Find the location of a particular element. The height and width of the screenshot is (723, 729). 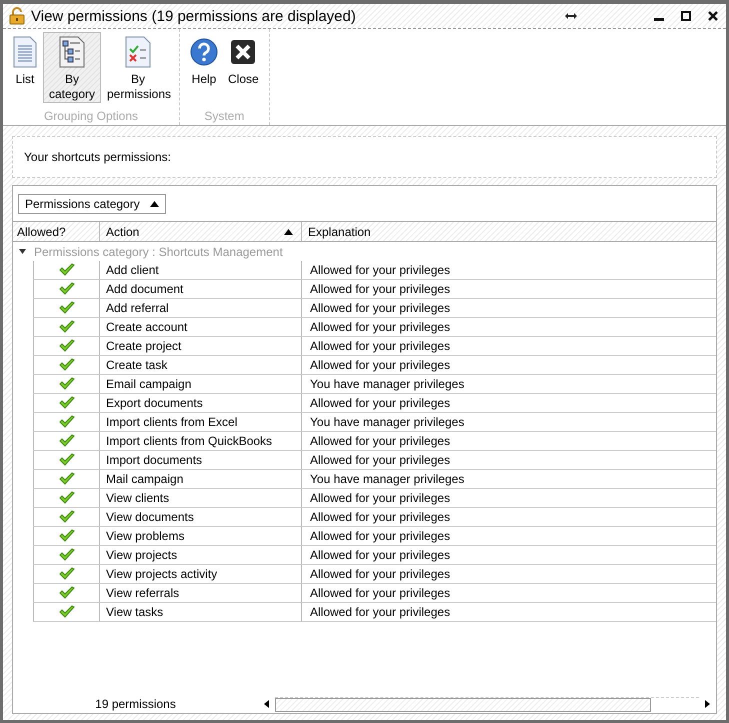

horizontal-scrollbar is located at coordinates (487, 704).